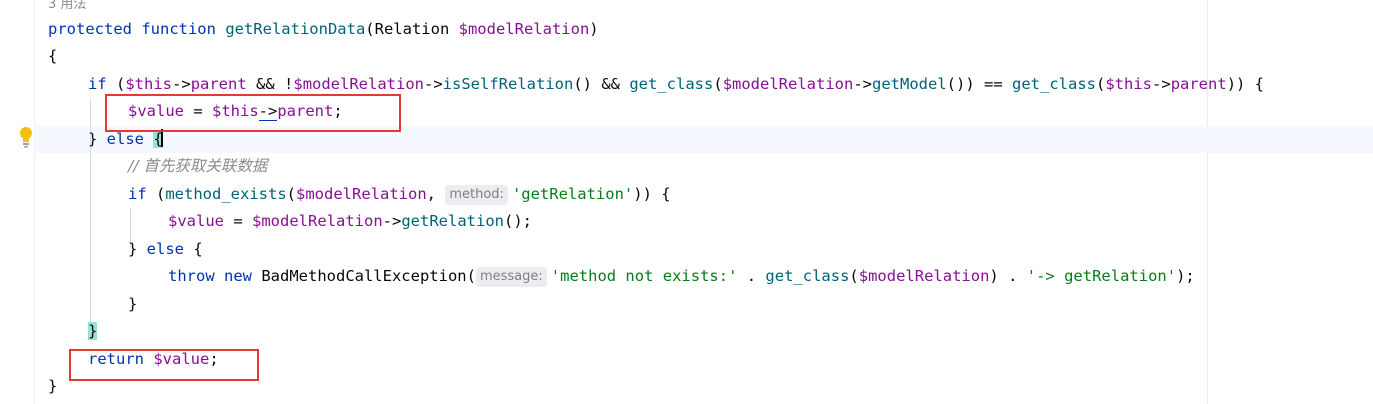 This screenshot has width=1373, height=404. Describe the element at coordinates (26, 137) in the screenshot. I see `lightbulb-icon` at that location.